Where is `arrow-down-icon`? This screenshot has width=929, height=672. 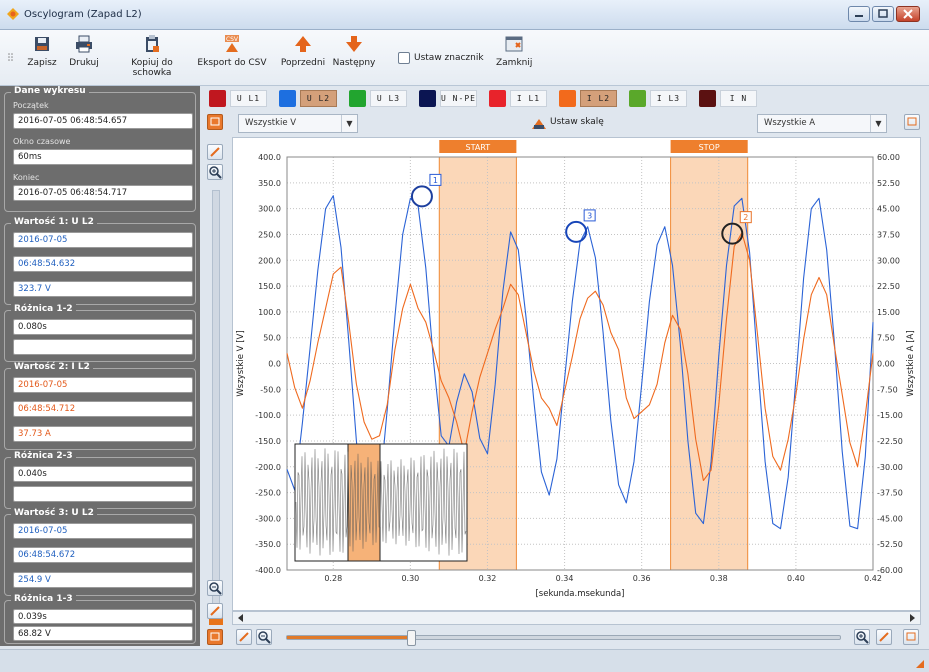
arrow-down-icon is located at coordinates (354, 44).